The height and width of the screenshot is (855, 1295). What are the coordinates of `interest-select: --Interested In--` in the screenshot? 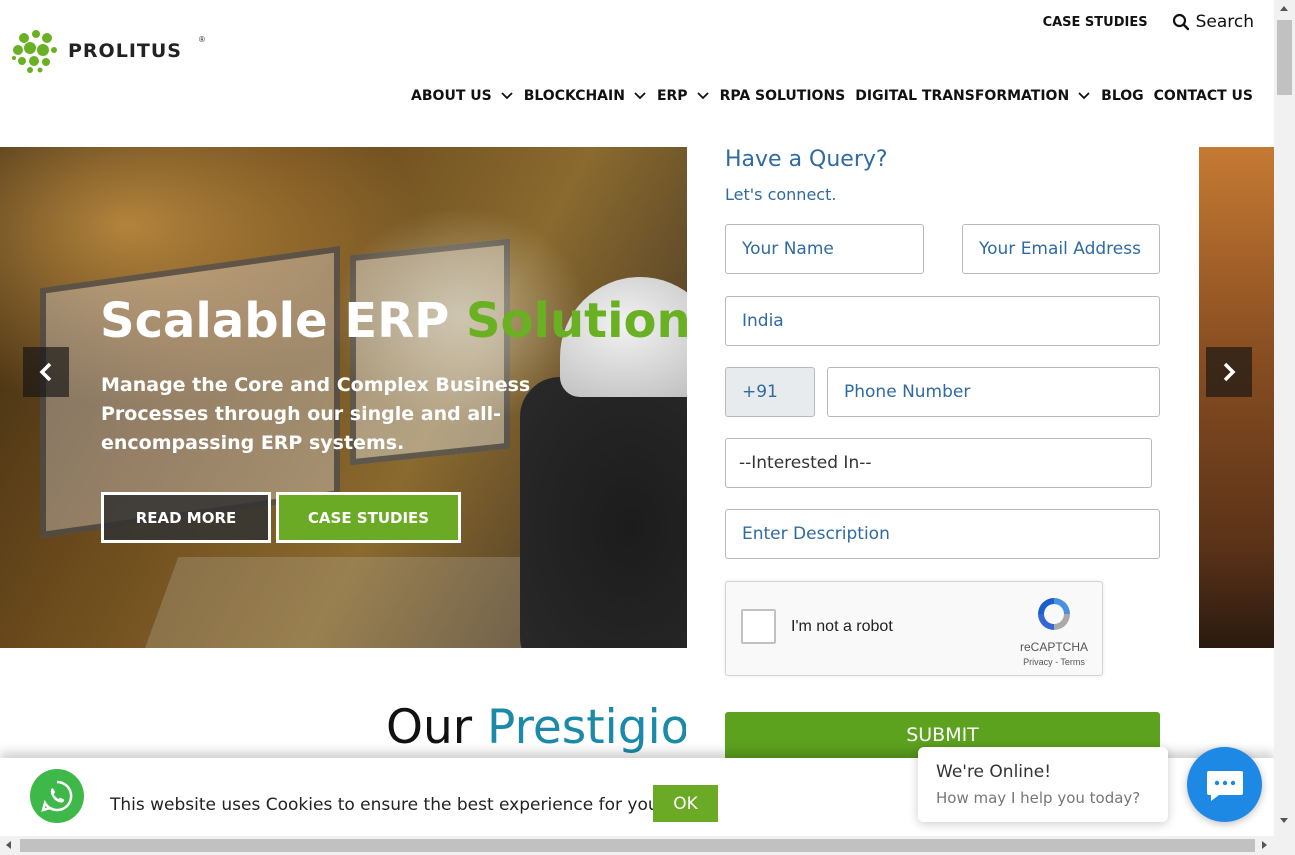 It's located at (938, 463).